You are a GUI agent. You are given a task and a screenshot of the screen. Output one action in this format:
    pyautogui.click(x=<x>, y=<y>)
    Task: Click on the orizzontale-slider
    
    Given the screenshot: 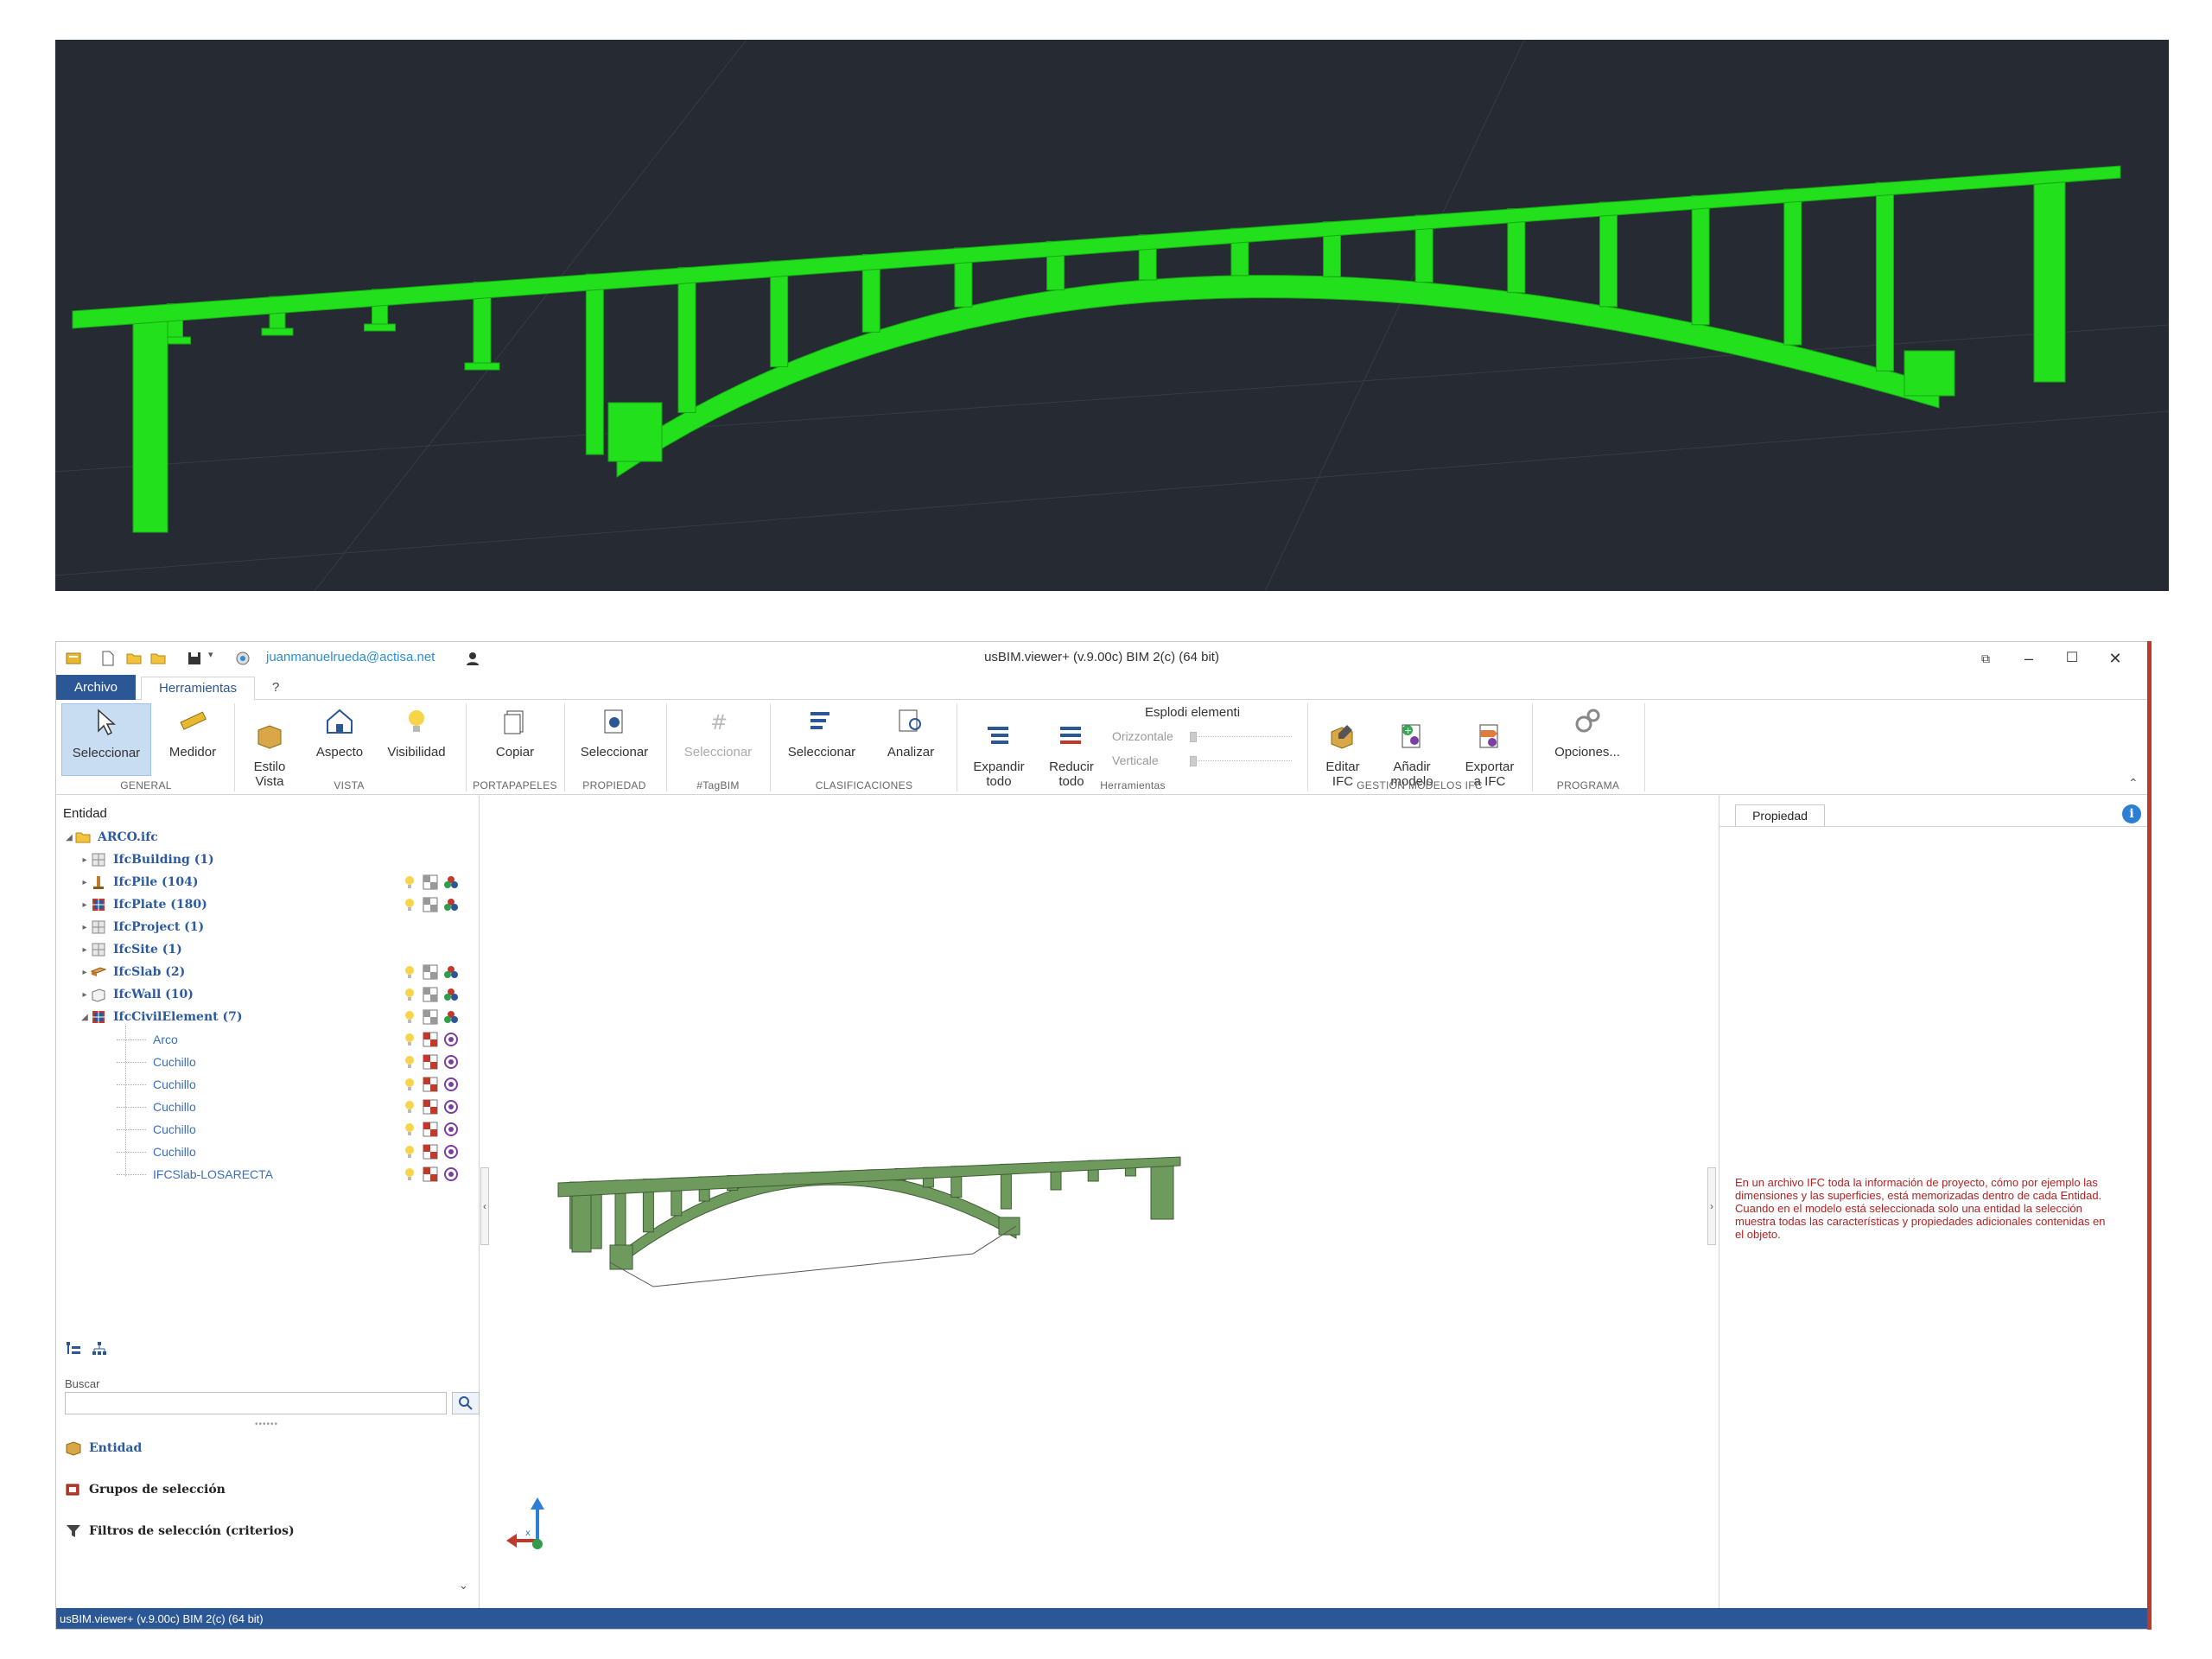 What is the action you would take?
    pyautogui.click(x=1241, y=738)
    